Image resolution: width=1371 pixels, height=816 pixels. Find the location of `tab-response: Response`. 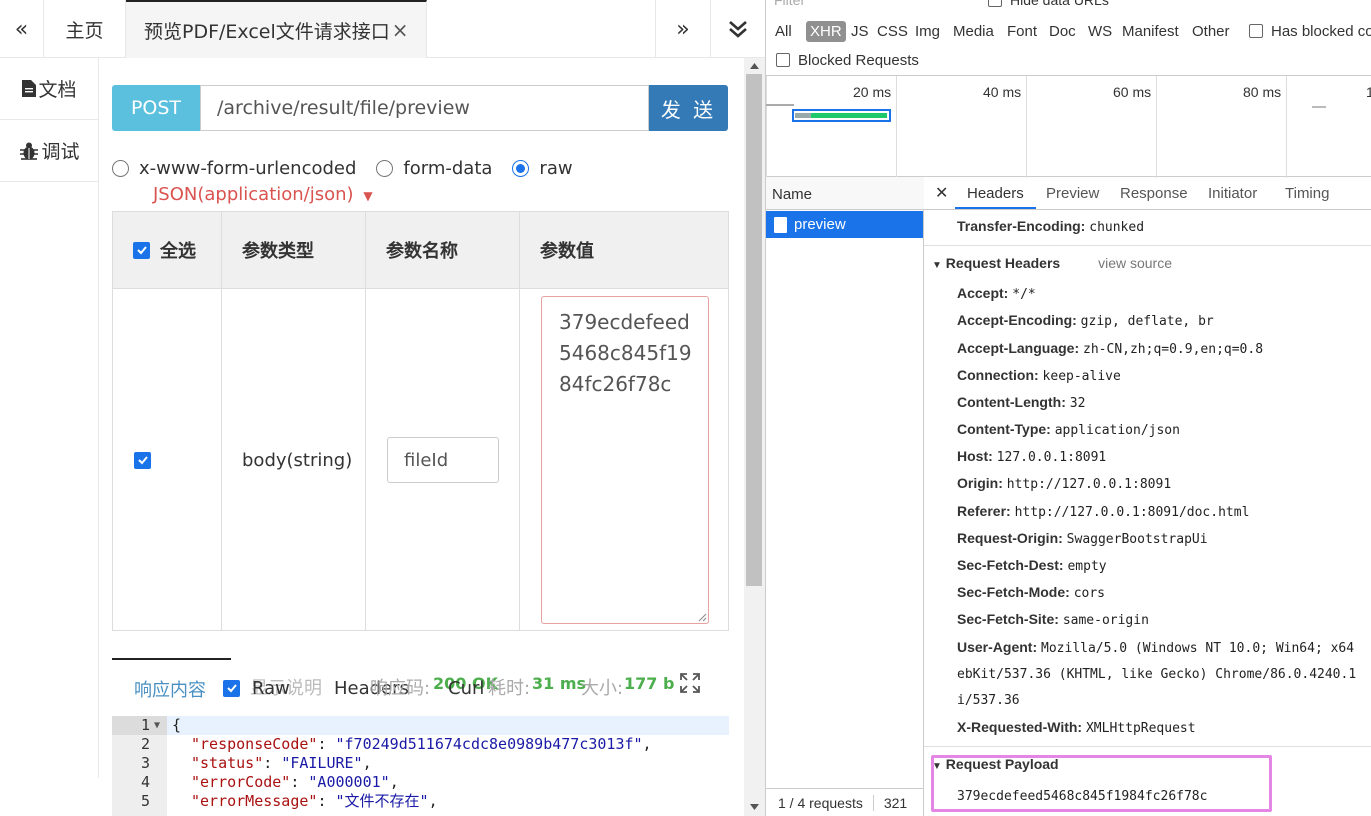

tab-response: Response is located at coordinates (1154, 193).